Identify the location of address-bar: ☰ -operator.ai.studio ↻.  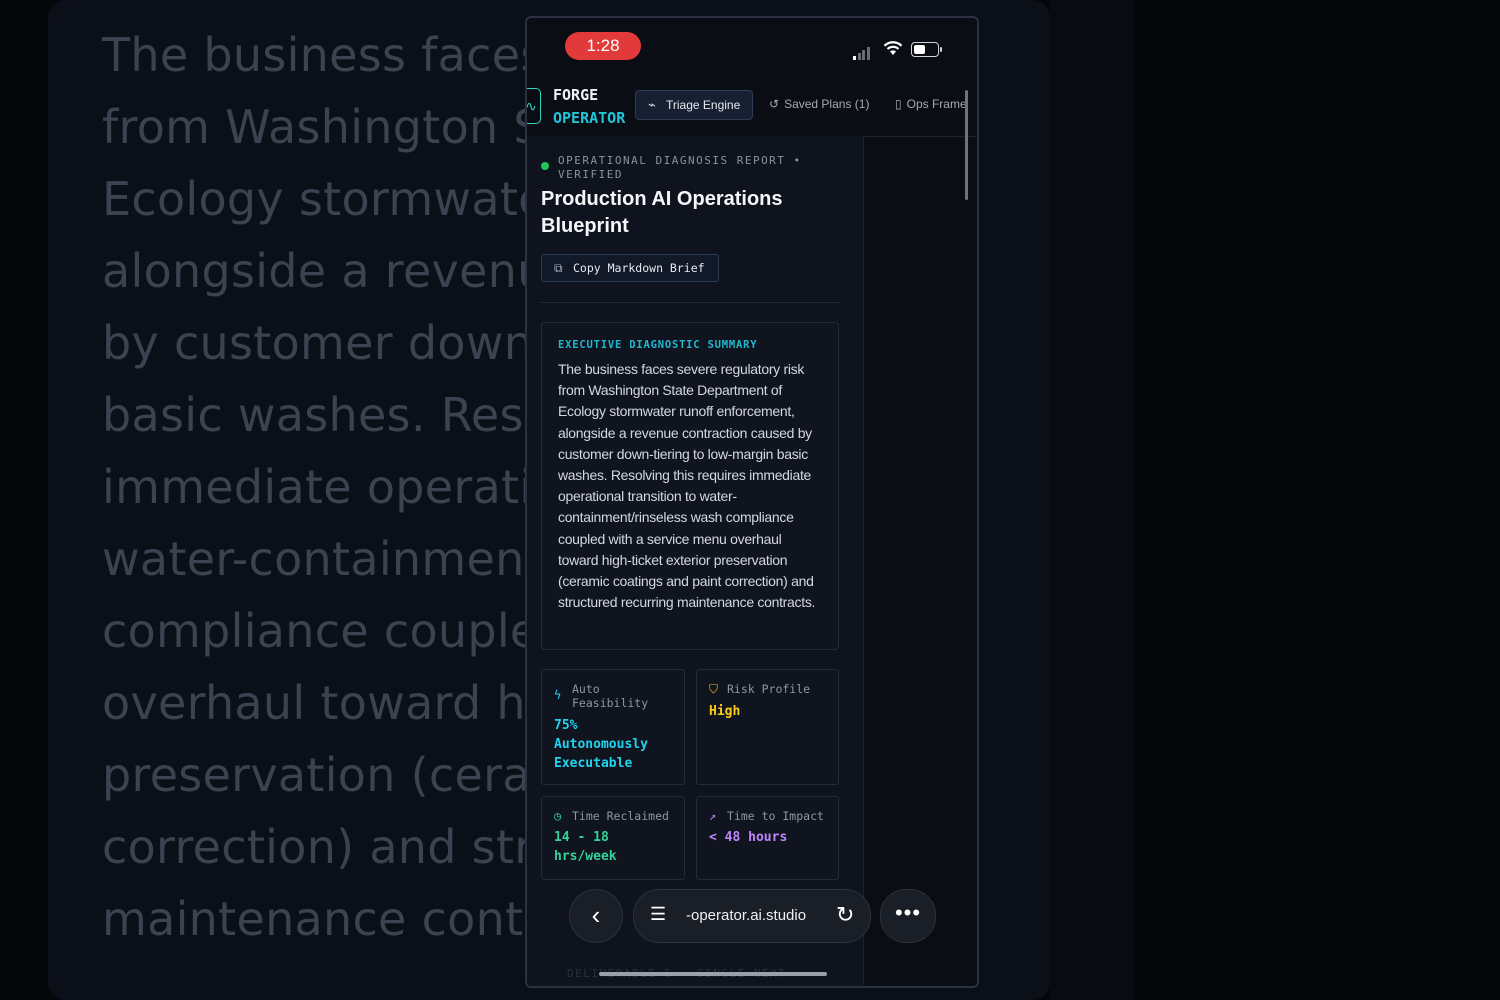
(752, 916).